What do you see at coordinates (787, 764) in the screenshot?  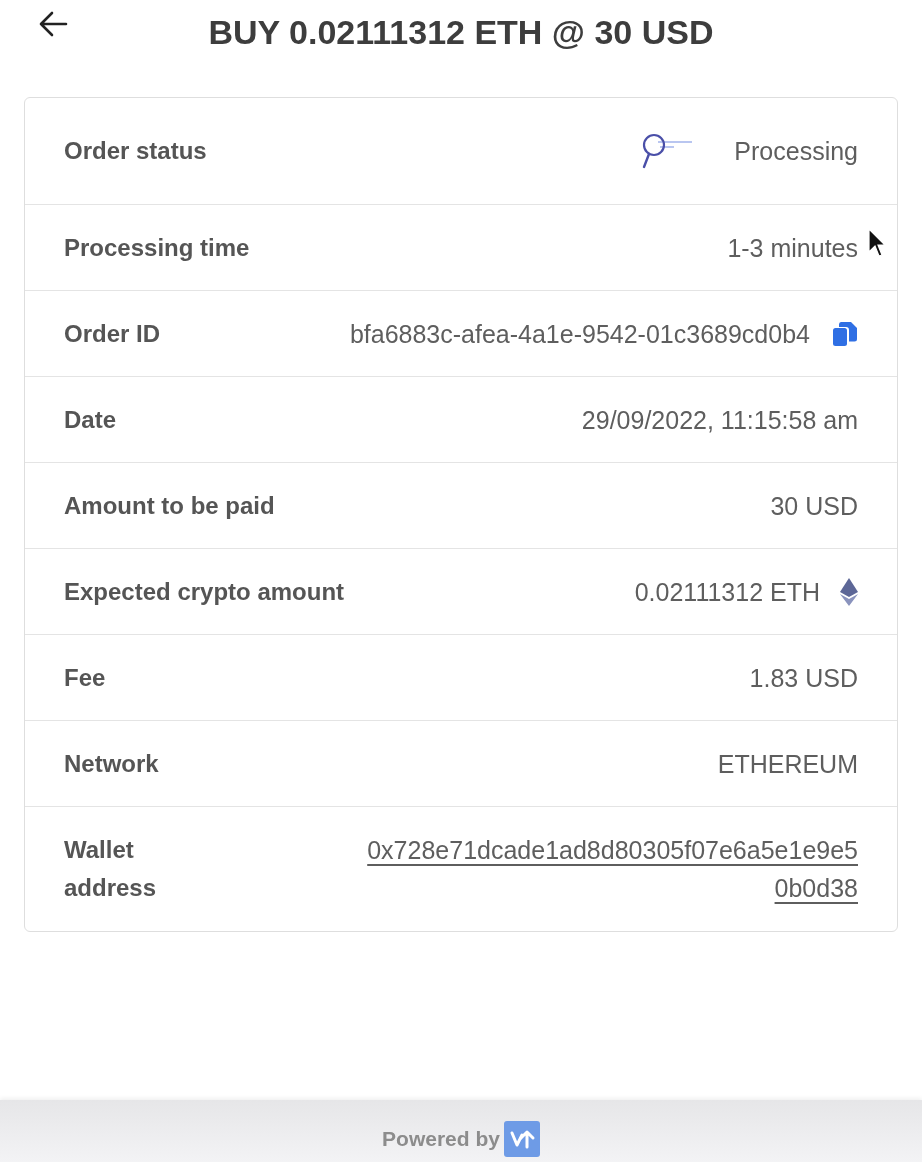 I see `detail-value: ETHEREUM` at bounding box center [787, 764].